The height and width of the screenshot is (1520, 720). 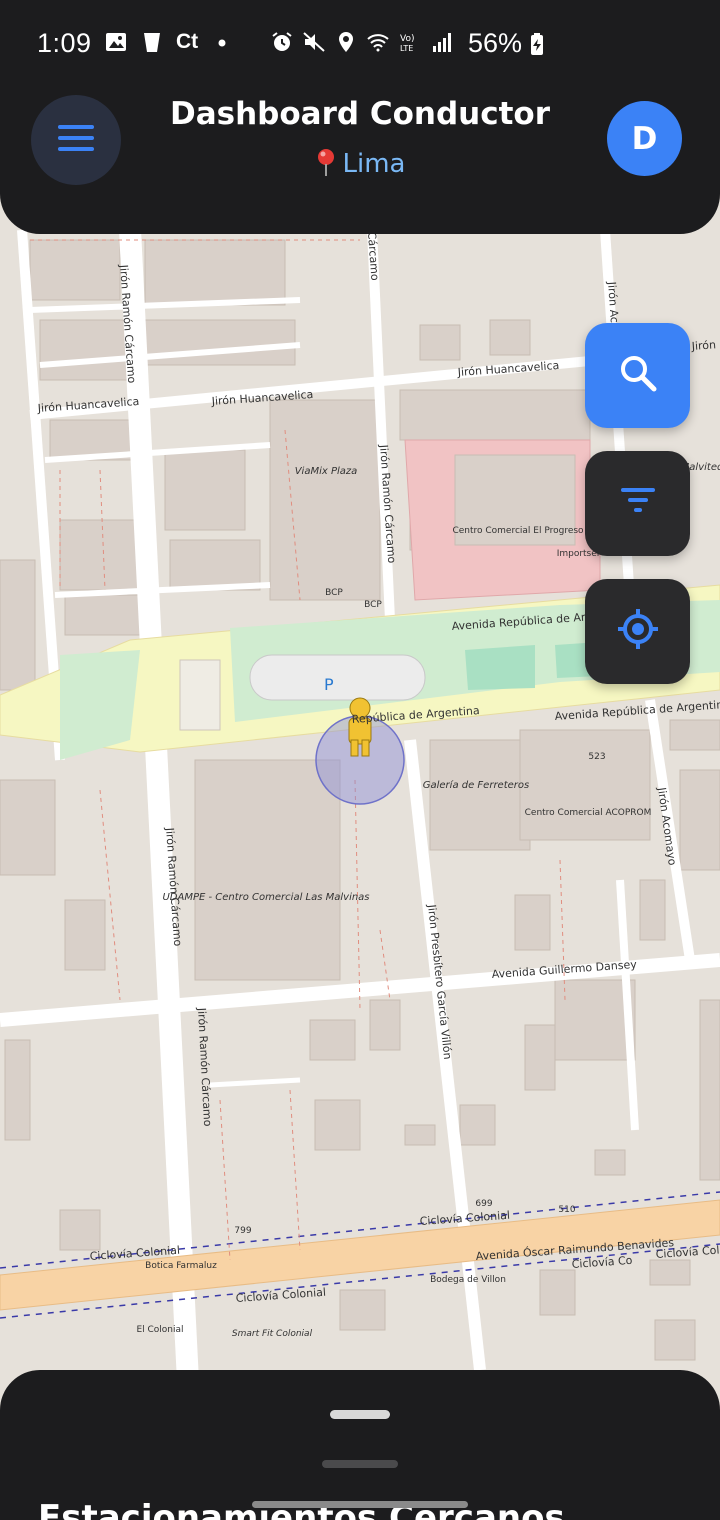 I want to click on map-pin-icon, so click(x=326, y=165).